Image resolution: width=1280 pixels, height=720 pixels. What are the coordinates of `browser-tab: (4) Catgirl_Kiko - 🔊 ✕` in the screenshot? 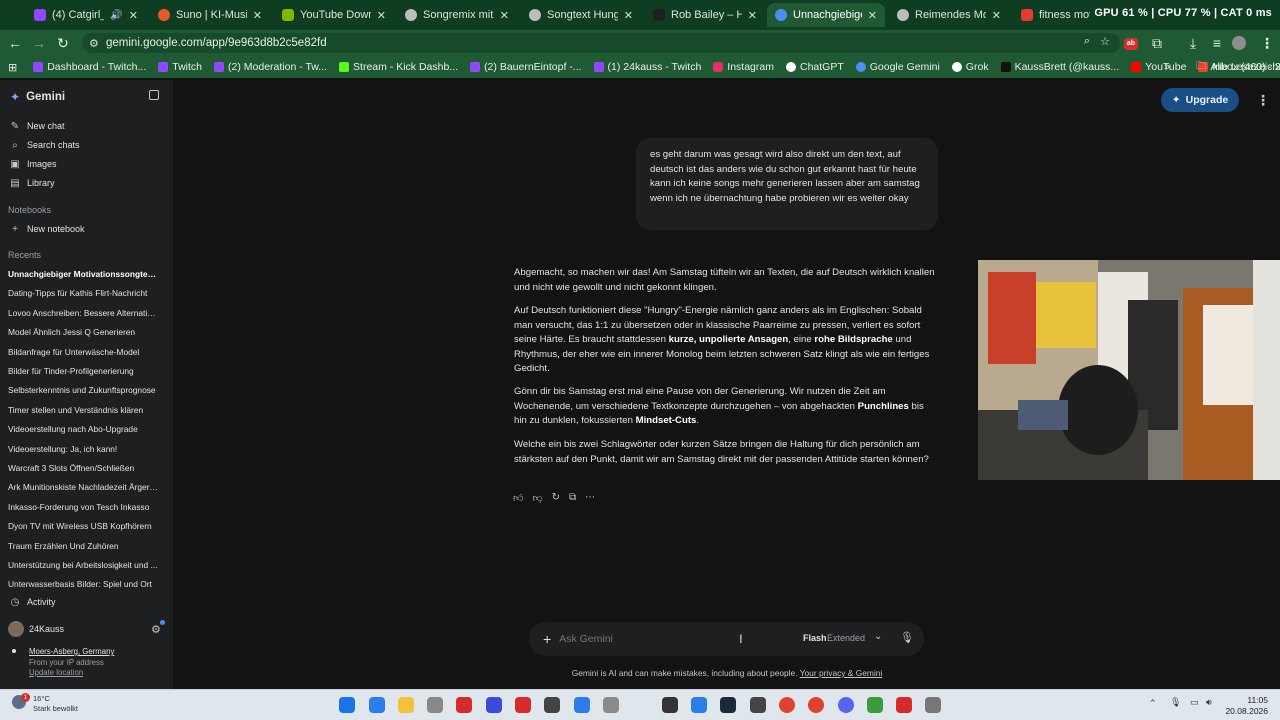 It's located at (86, 15).